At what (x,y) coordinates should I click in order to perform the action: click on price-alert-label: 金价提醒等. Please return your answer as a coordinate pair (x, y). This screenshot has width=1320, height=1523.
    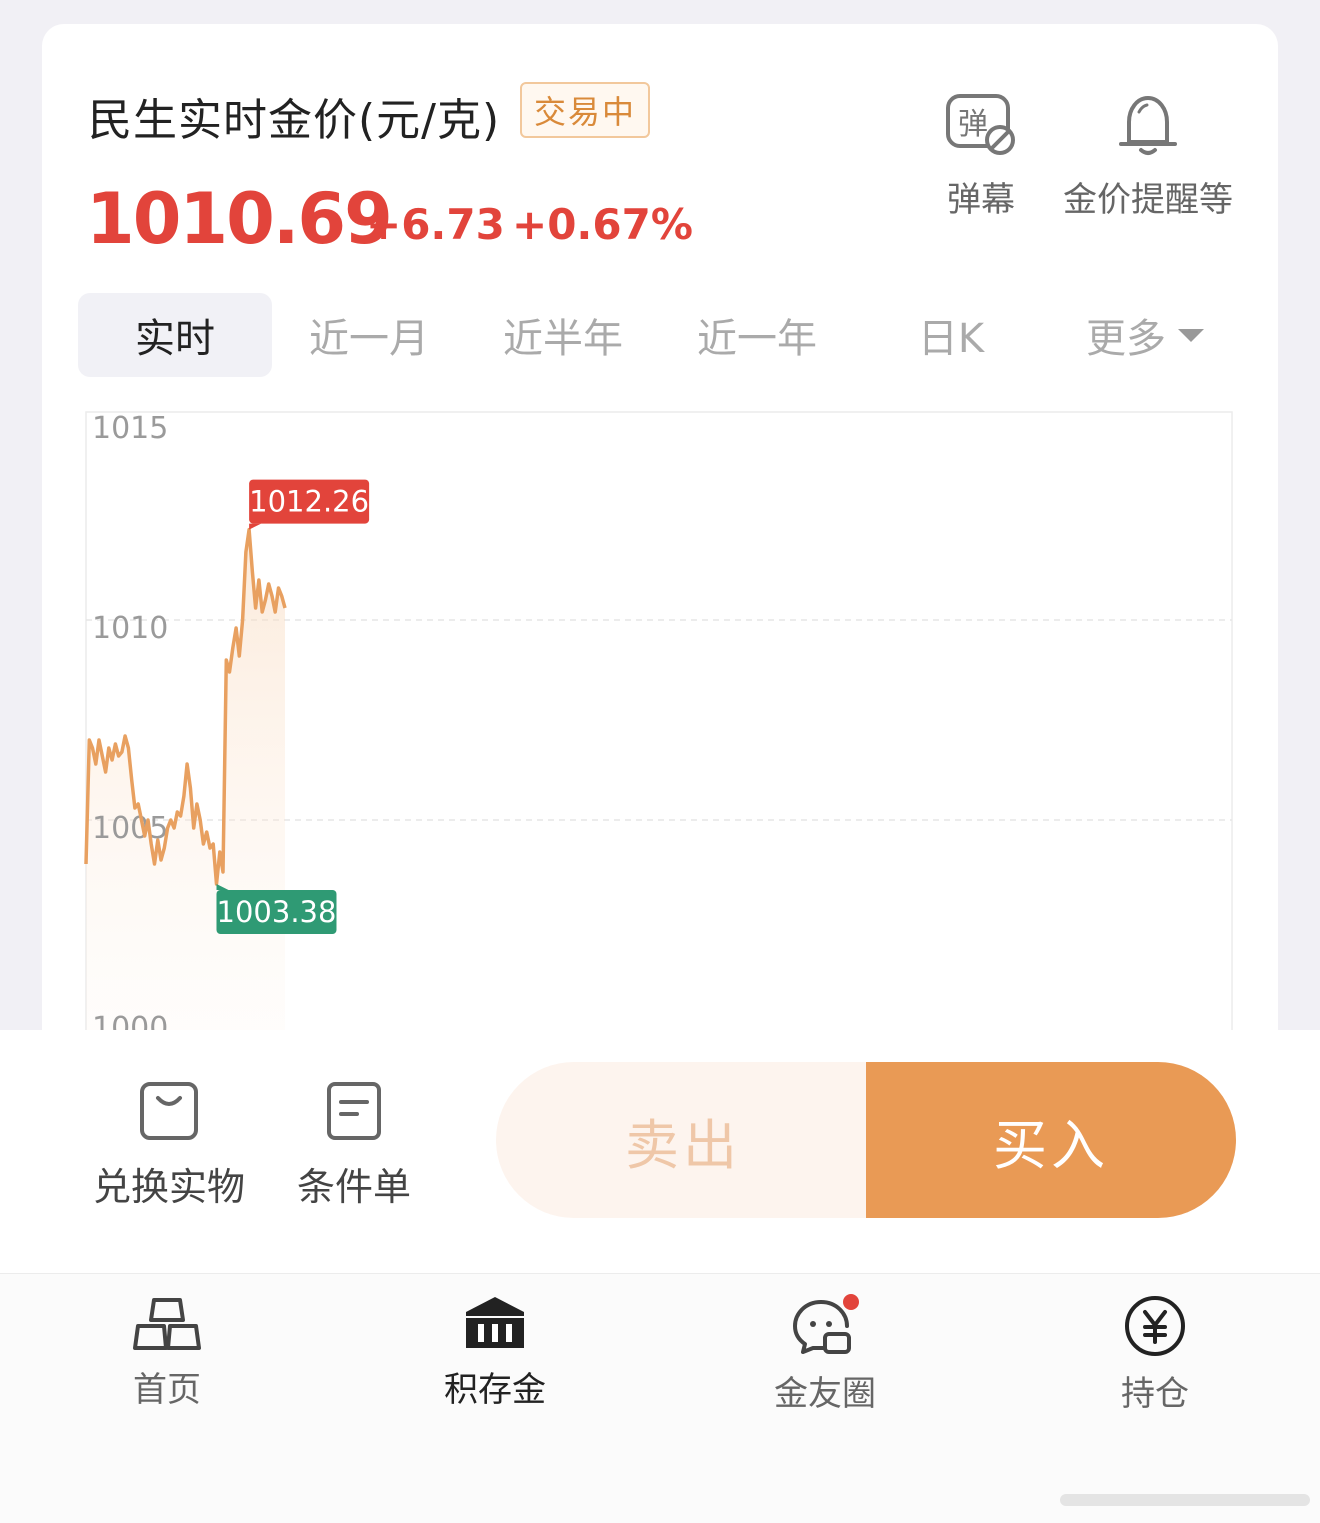
    Looking at the image, I should click on (1148, 200).